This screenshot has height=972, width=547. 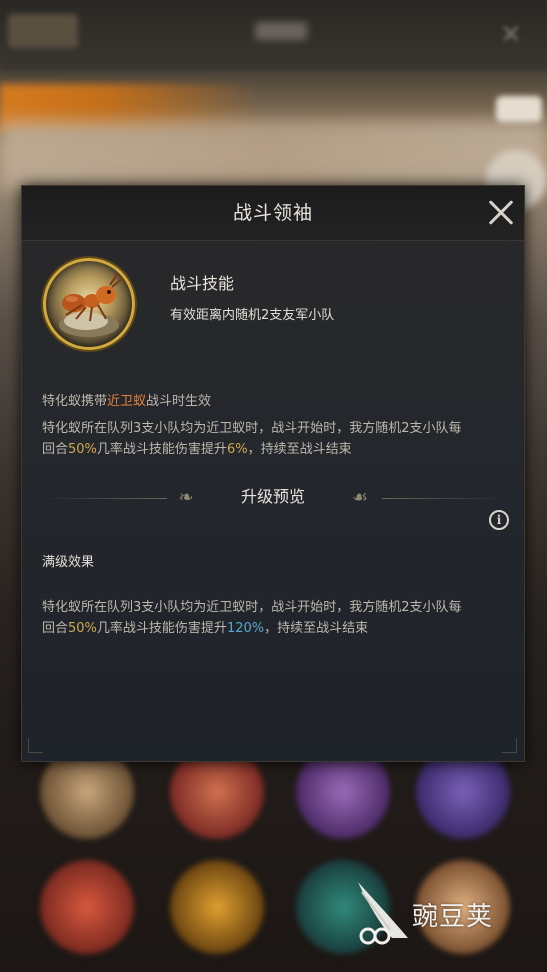 What do you see at coordinates (237, 449) in the screenshot?
I see `effect-bonus: 6%` at bounding box center [237, 449].